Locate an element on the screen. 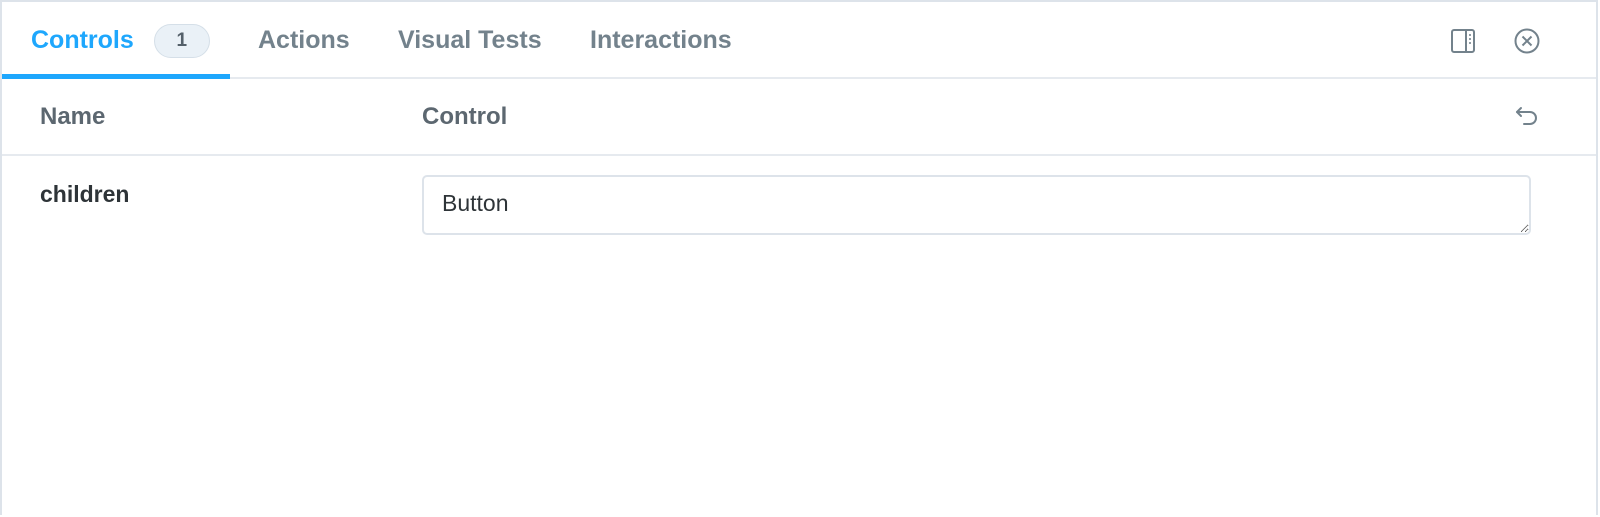  tab-label: Interactions is located at coordinates (661, 40).